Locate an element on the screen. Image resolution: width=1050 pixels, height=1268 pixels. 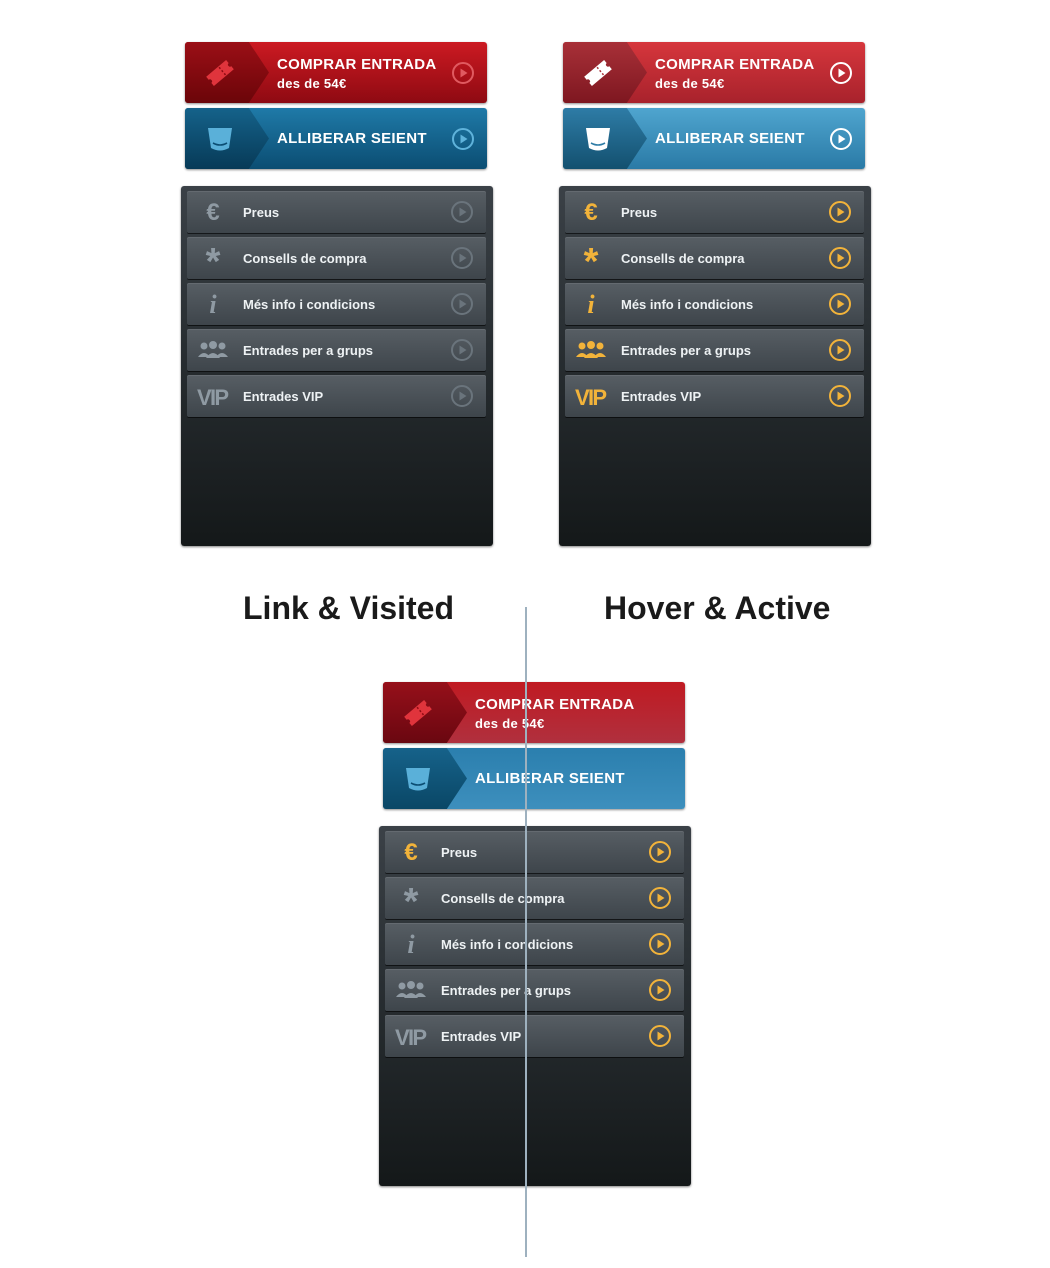
link-visited-heading: Link & Visited is located at coordinates (349, 608).